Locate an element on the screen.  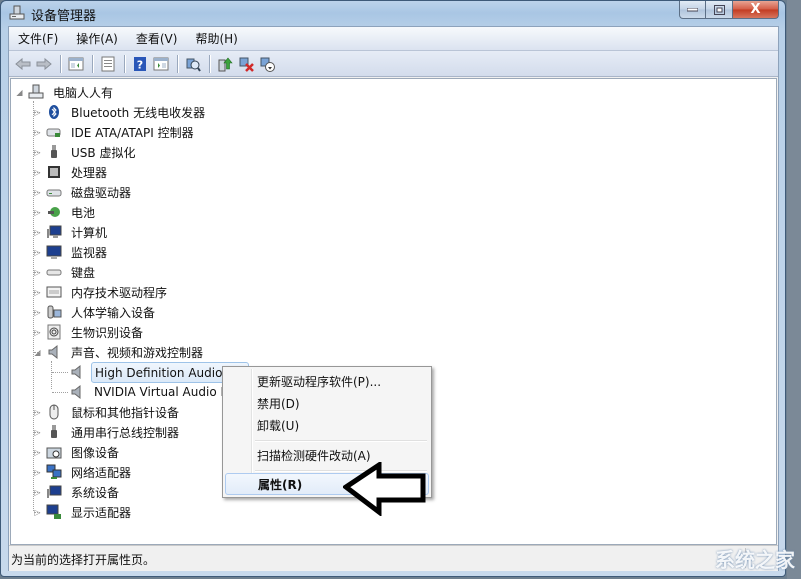
tree-category: ▷ 鼠标和其他指针设备 is located at coordinates (107, 412).